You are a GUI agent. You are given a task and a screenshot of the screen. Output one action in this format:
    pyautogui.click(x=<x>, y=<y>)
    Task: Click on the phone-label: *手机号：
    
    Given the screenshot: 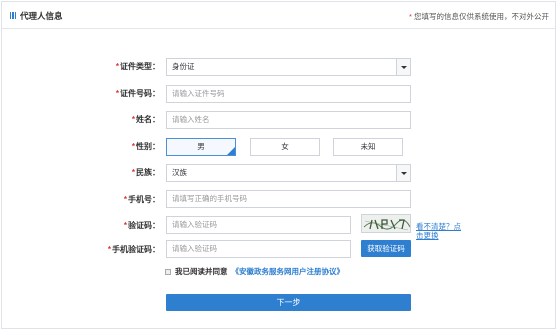 What is the action you would take?
    pyautogui.click(x=141, y=199)
    